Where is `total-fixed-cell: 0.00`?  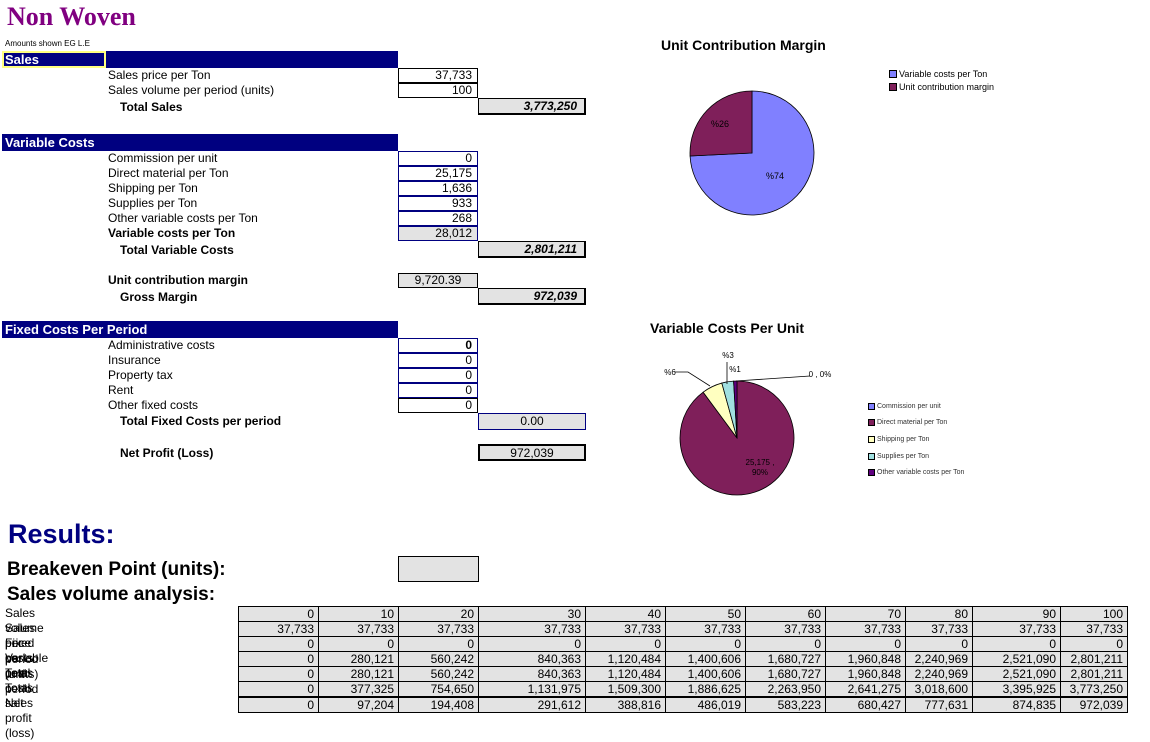 total-fixed-cell: 0.00 is located at coordinates (532, 421).